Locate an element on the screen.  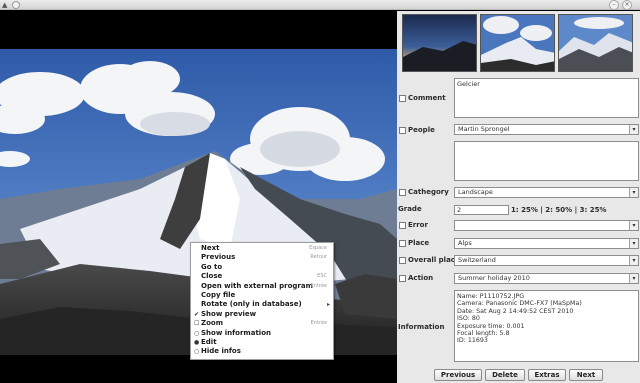
people-value: Martin Sprongel is located at coordinates (484, 129).